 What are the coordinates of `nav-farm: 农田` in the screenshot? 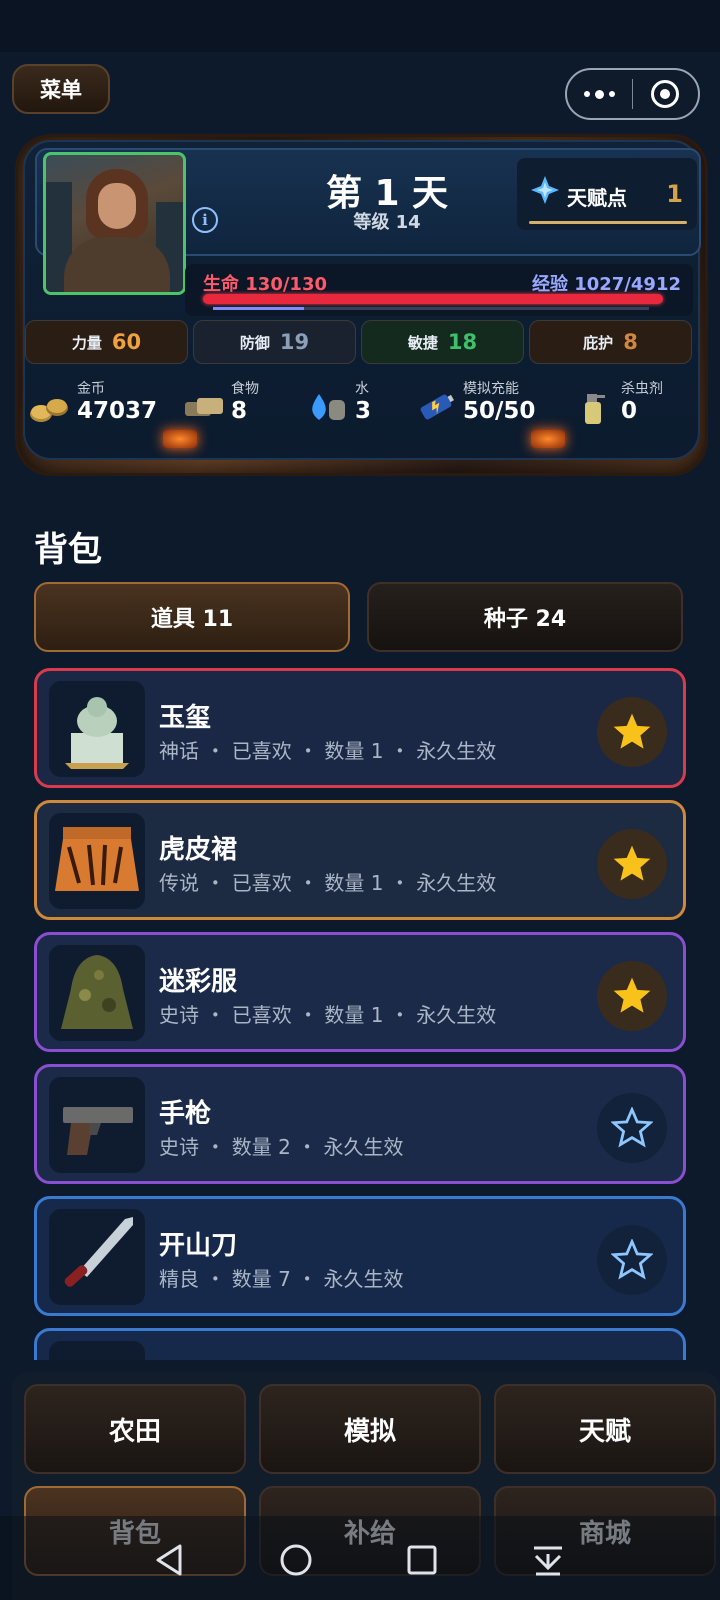 It's located at (135, 1429).